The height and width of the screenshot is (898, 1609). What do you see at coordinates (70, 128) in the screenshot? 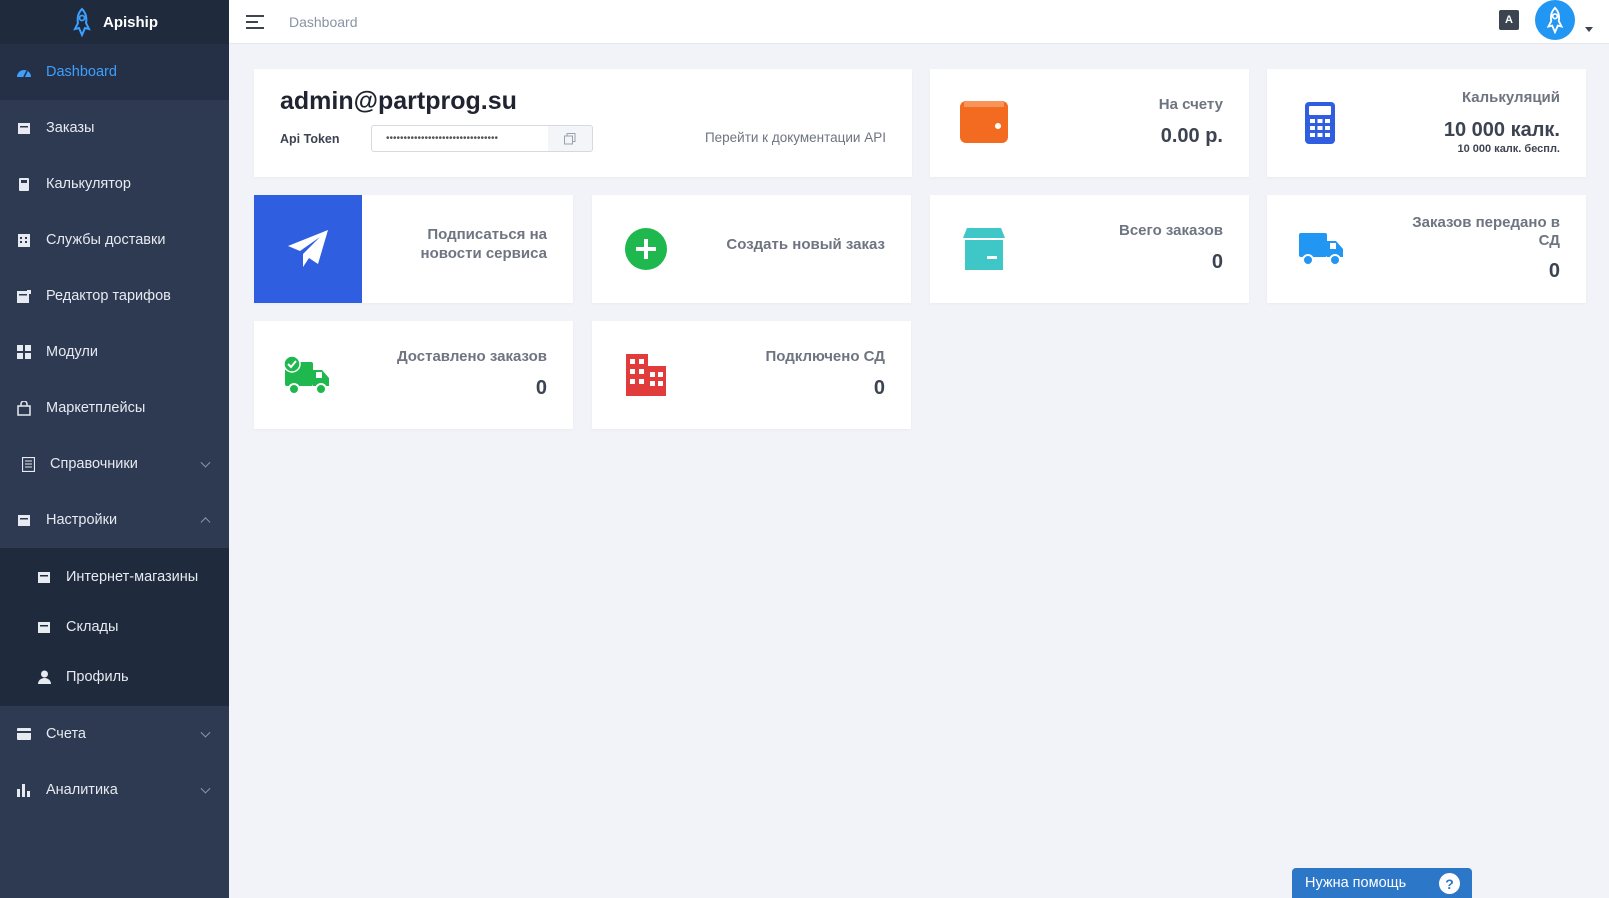
I see `sidebar-item-label: Заказы` at bounding box center [70, 128].